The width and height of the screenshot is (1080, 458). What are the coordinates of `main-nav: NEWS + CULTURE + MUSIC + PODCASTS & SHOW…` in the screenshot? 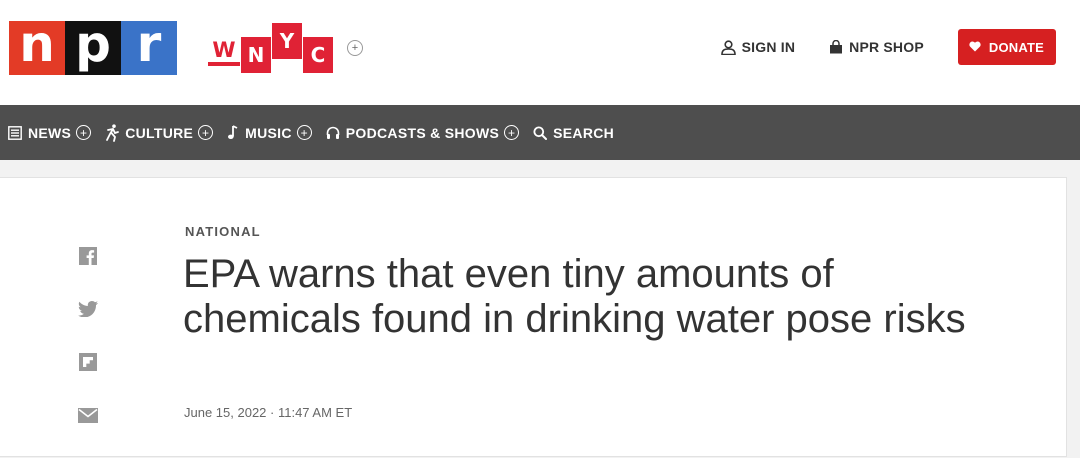 It's located at (540, 132).